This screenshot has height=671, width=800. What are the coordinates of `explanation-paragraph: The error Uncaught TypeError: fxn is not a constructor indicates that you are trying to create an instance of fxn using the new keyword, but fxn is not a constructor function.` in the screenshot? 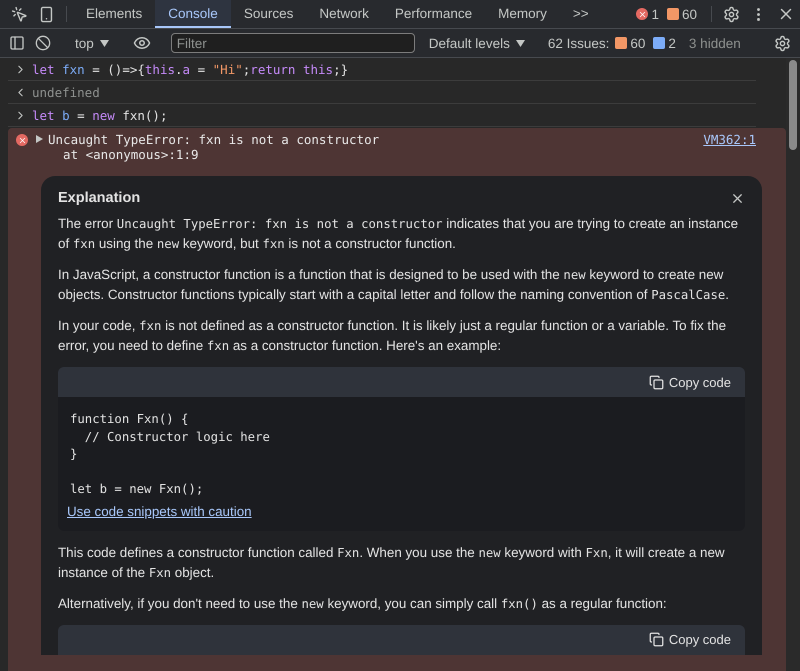 It's located at (399, 234).